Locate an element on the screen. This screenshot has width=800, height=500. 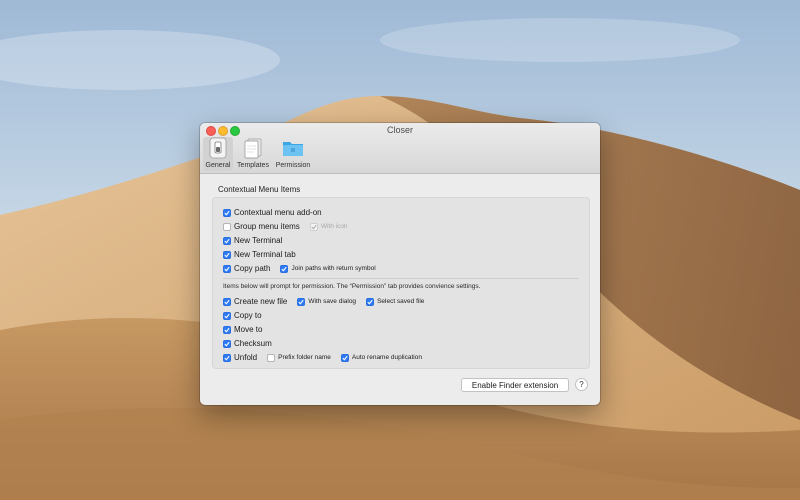
tab-general-label: General is located at coordinates (218, 165).